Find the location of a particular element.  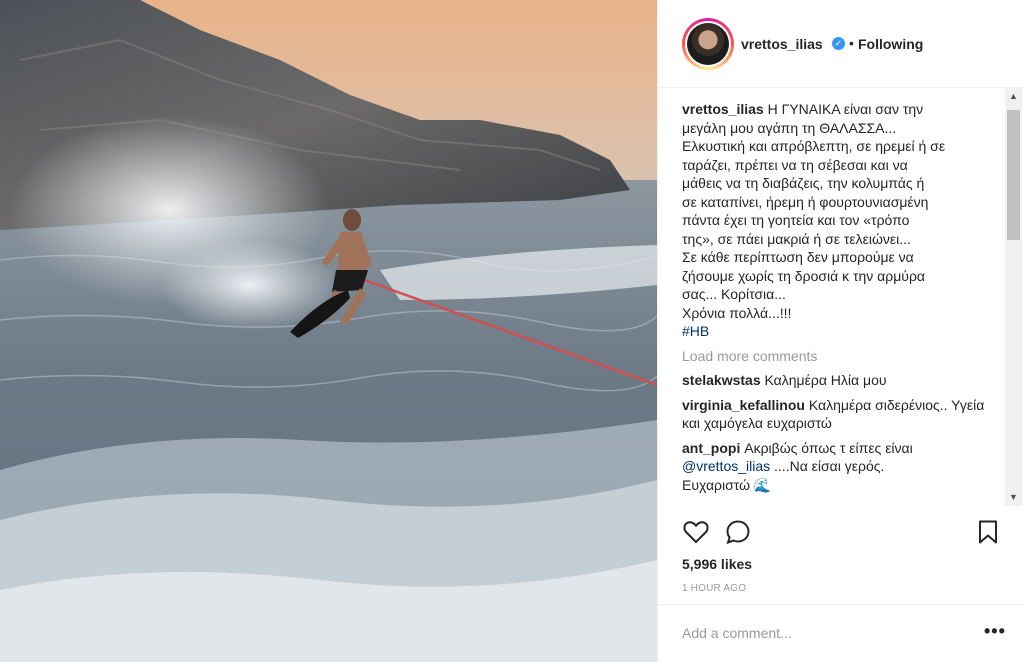

post-actions is located at coordinates (842, 532).